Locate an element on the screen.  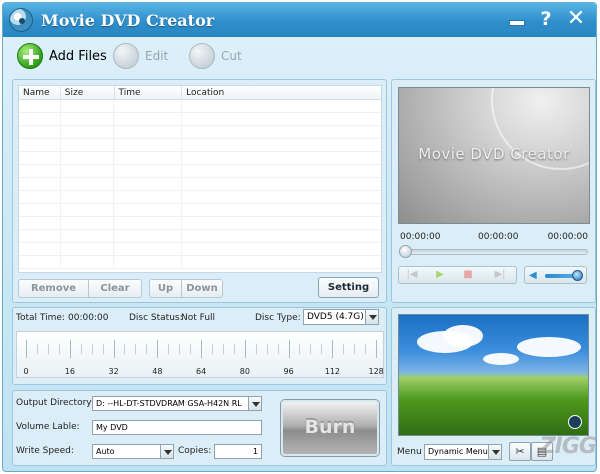
write-speed-label: Write Speed: is located at coordinates (45, 451).